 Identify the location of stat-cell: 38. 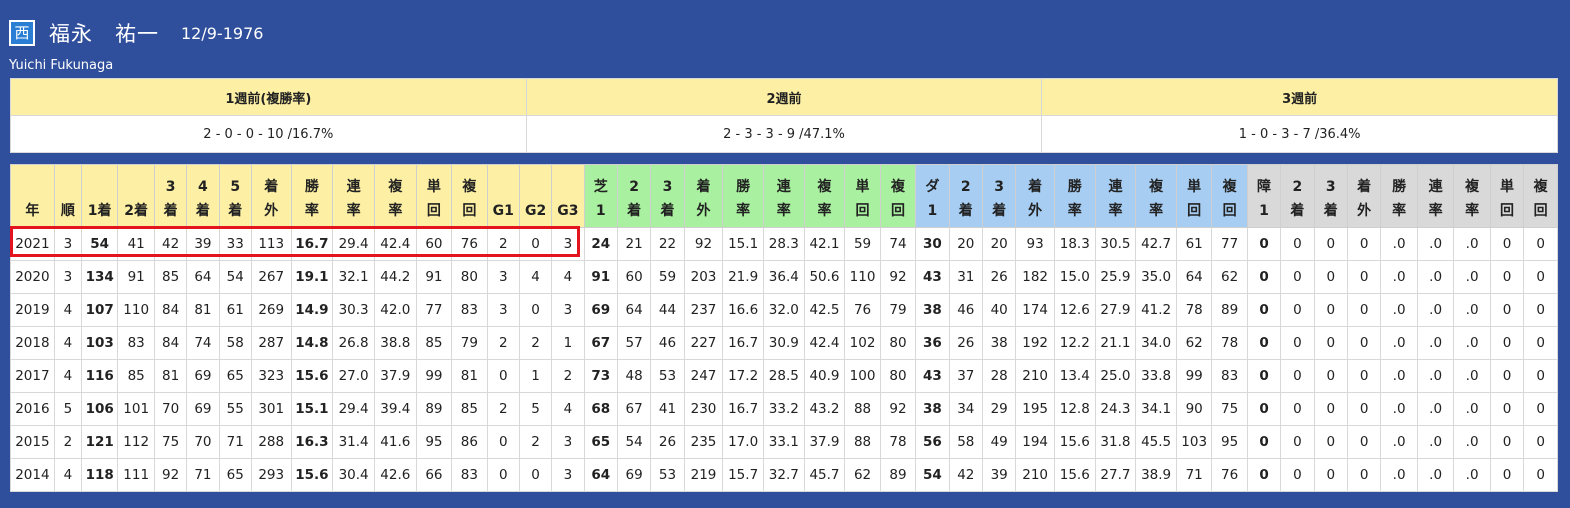
(932, 310).